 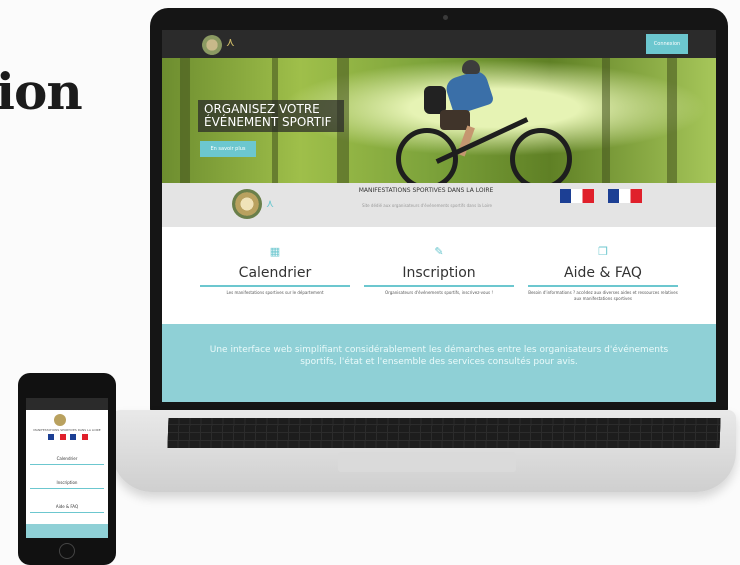 What do you see at coordinates (68, 437) in the screenshot?
I see `phone-flags-icon` at bounding box center [68, 437].